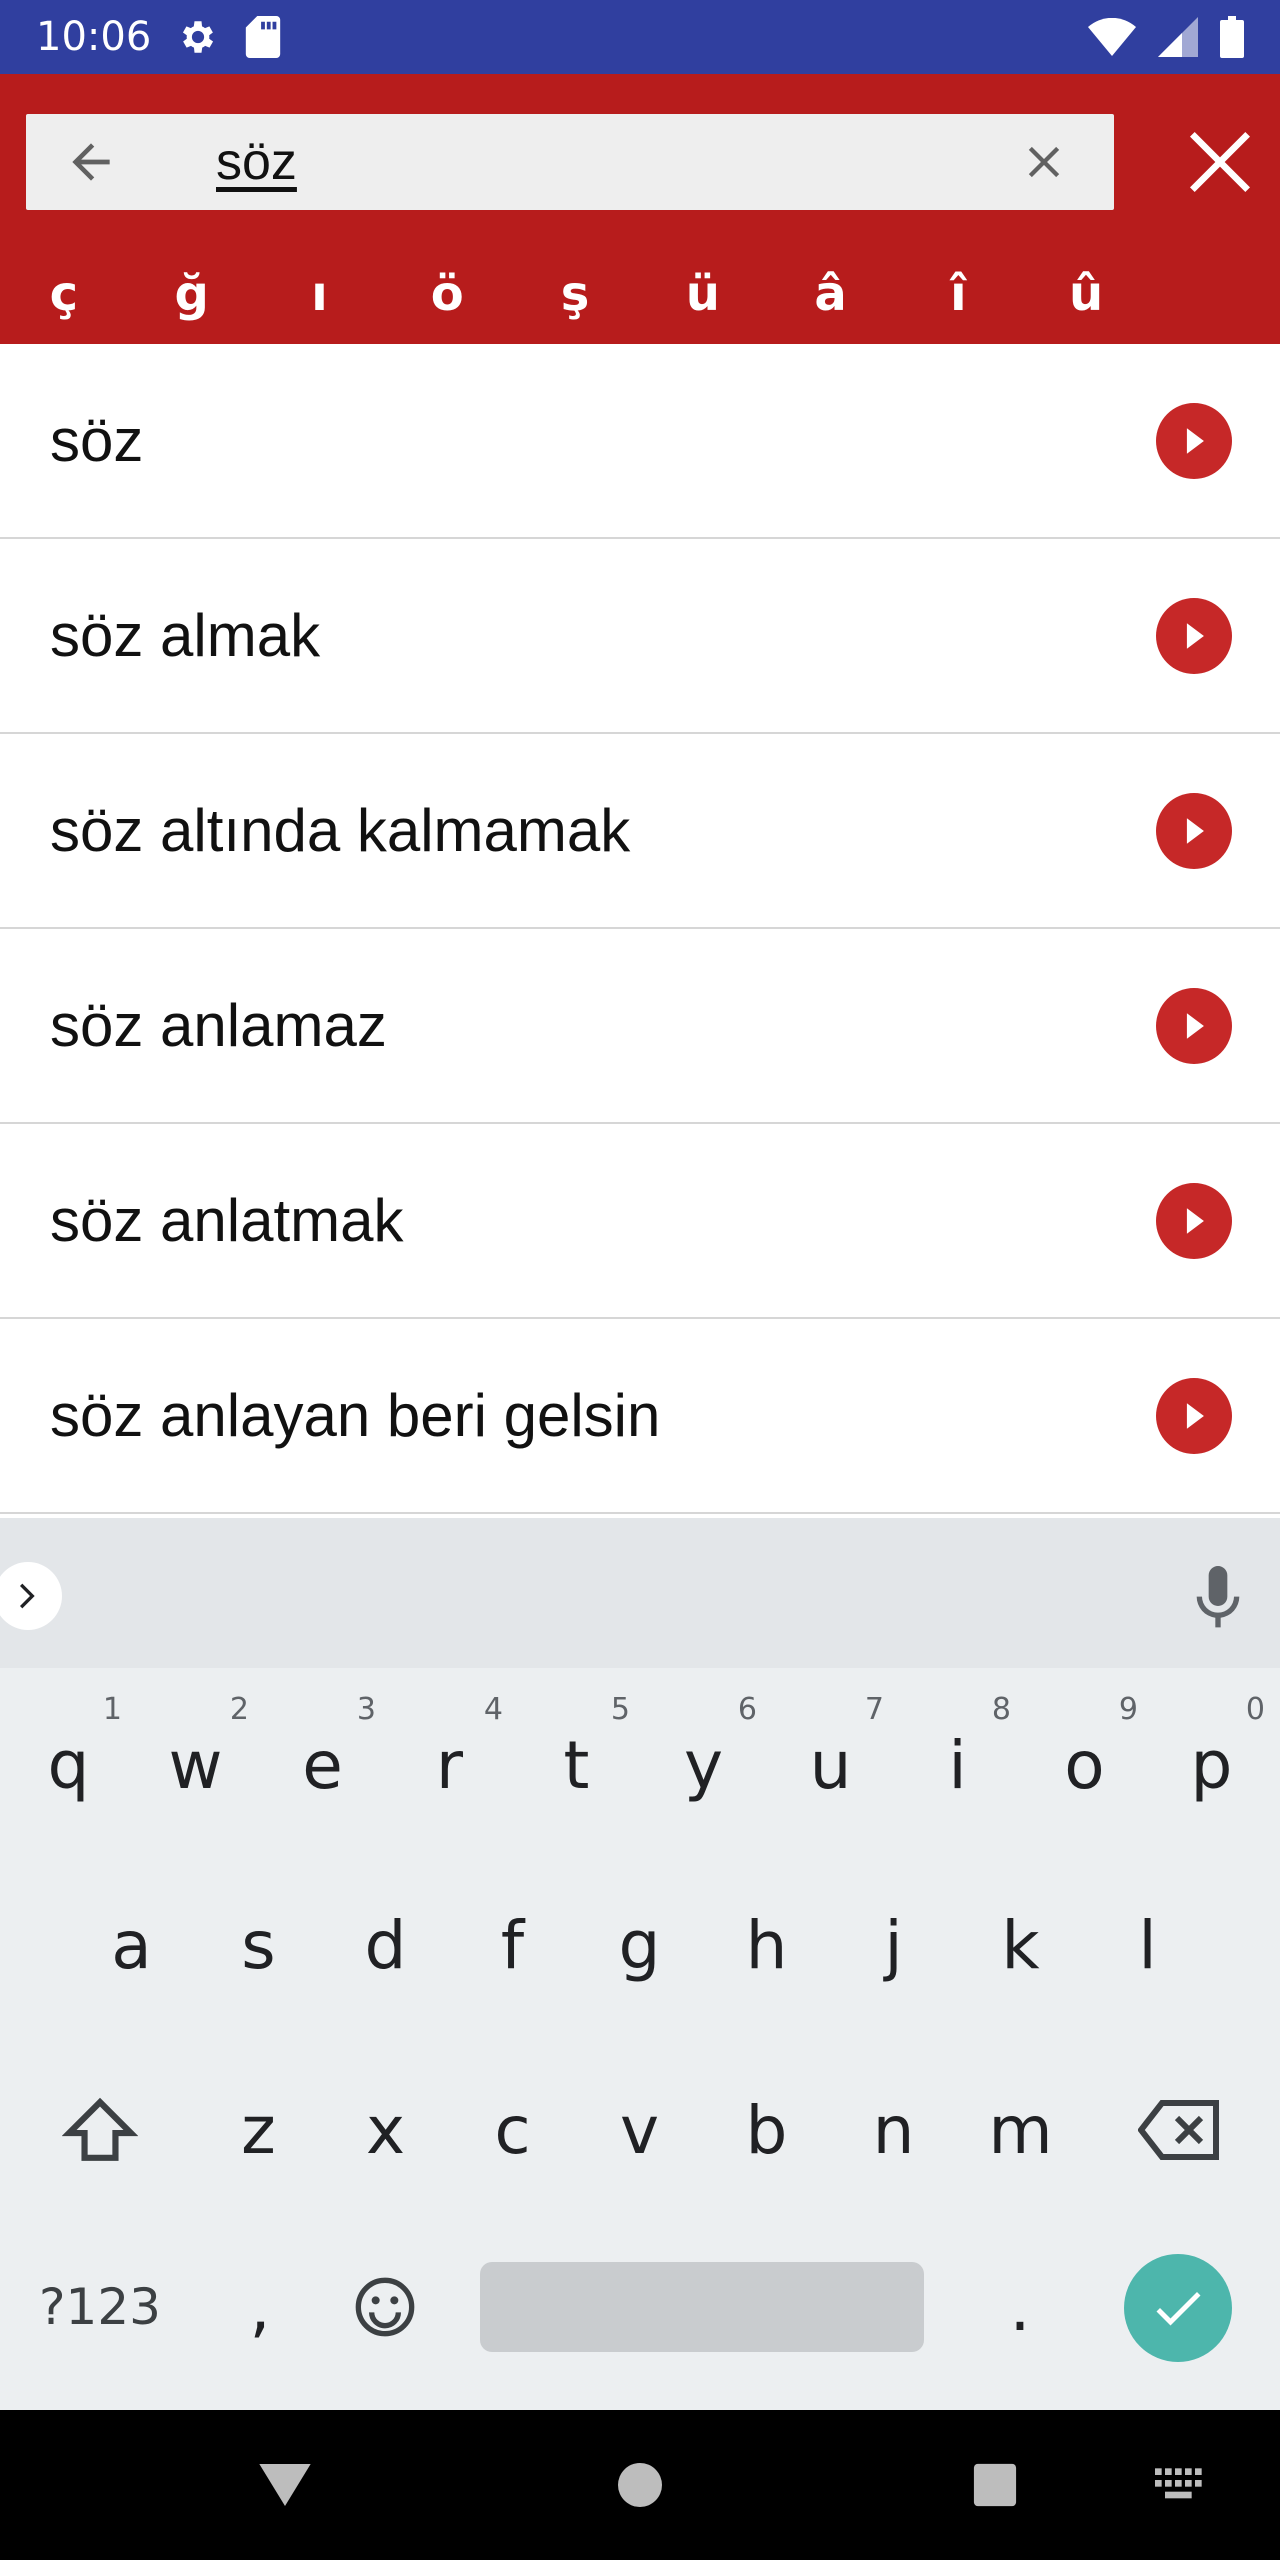 This screenshot has width=1280, height=2560. I want to click on key-f: f, so click(512, 1945).